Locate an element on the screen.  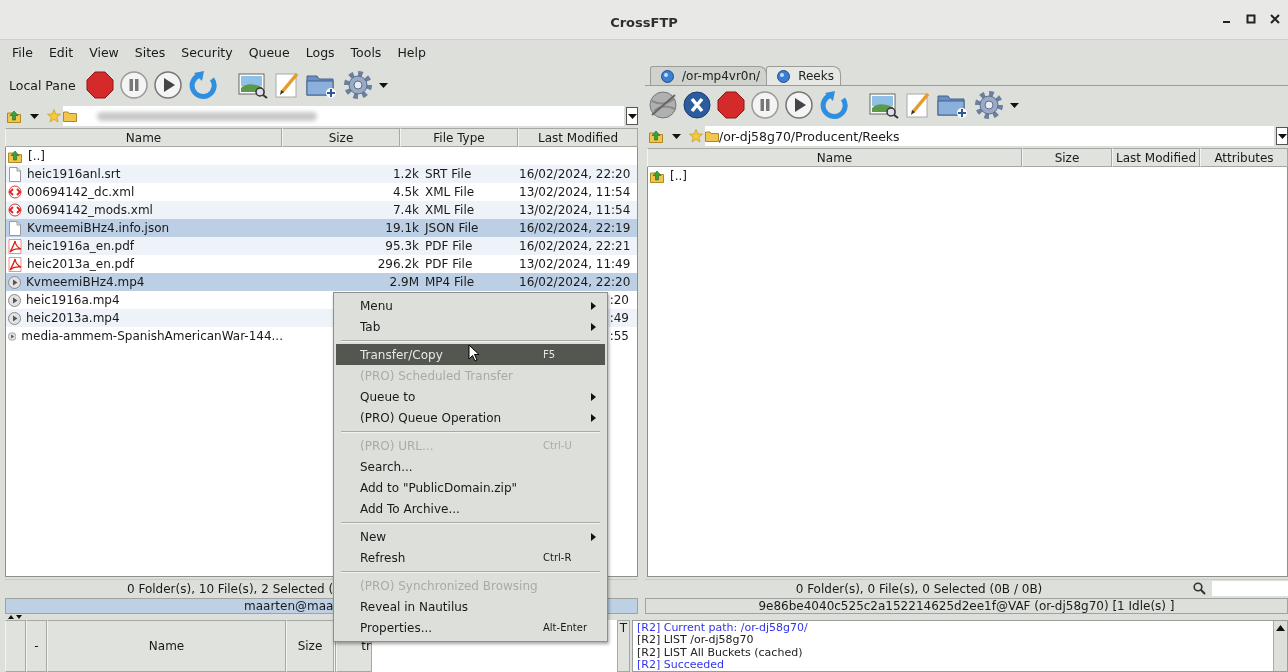
file-size: 7.4k is located at coordinates (405, 210).